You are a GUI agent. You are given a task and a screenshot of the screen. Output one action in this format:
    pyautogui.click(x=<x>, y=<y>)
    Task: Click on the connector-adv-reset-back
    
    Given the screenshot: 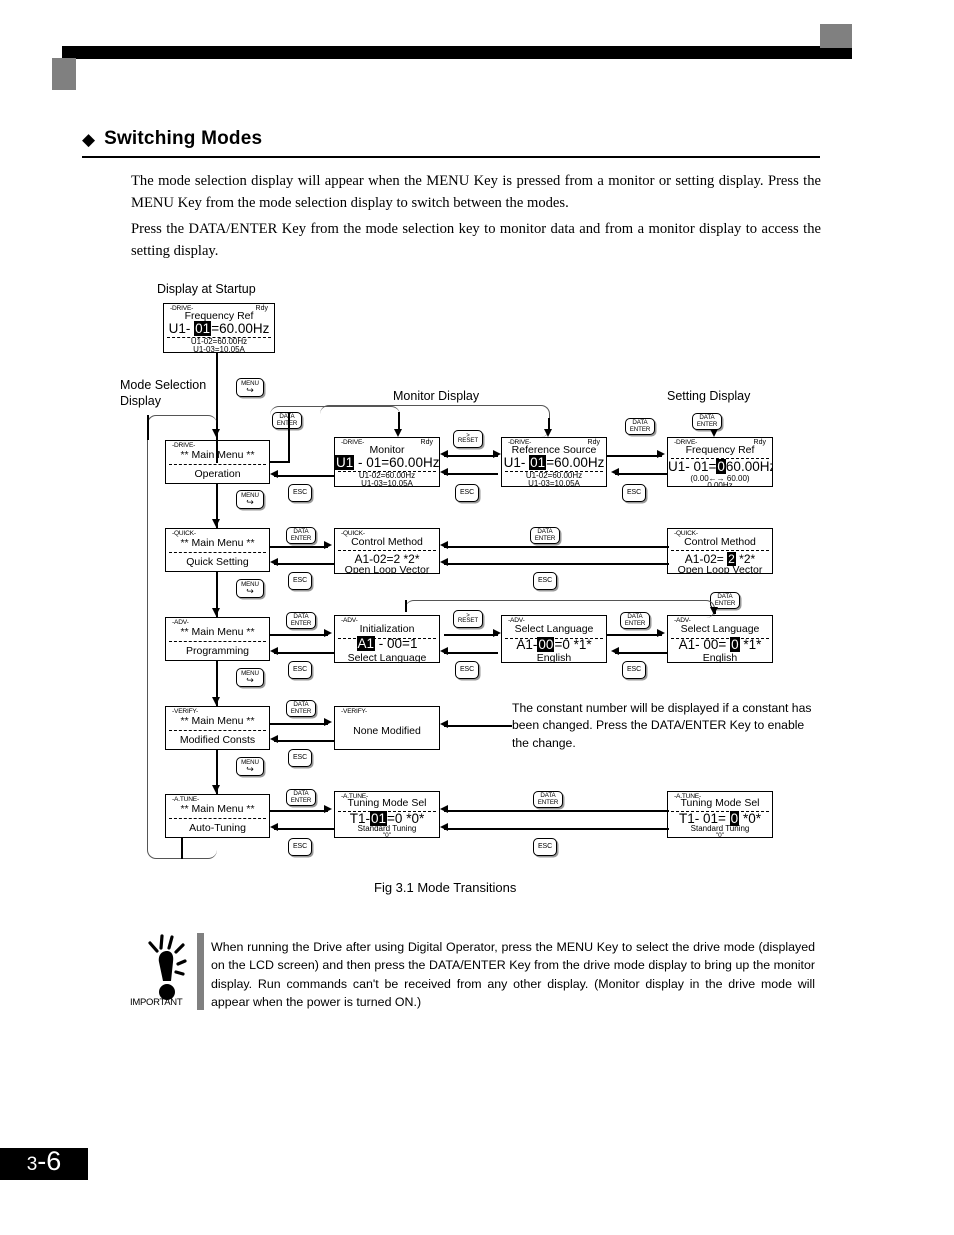 What is the action you would take?
    pyautogui.click(x=471, y=653)
    